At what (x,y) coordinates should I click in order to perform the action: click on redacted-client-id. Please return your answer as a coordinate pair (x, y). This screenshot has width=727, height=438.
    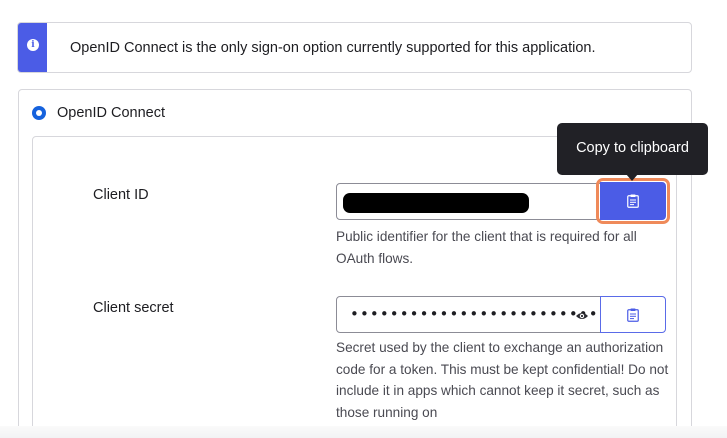
    Looking at the image, I should click on (436, 203).